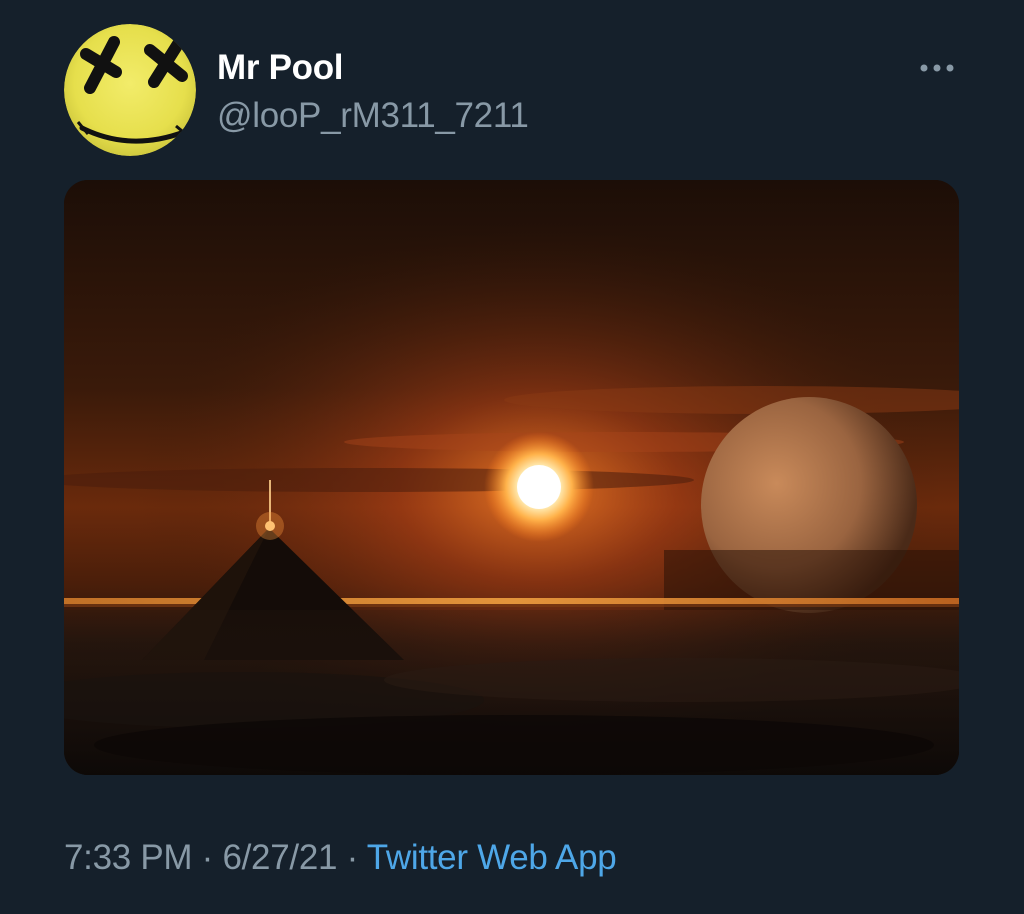  I want to click on tweet-meta: 7:33 PM · 6/27/21 · Twitter Web App, so click(340, 858).